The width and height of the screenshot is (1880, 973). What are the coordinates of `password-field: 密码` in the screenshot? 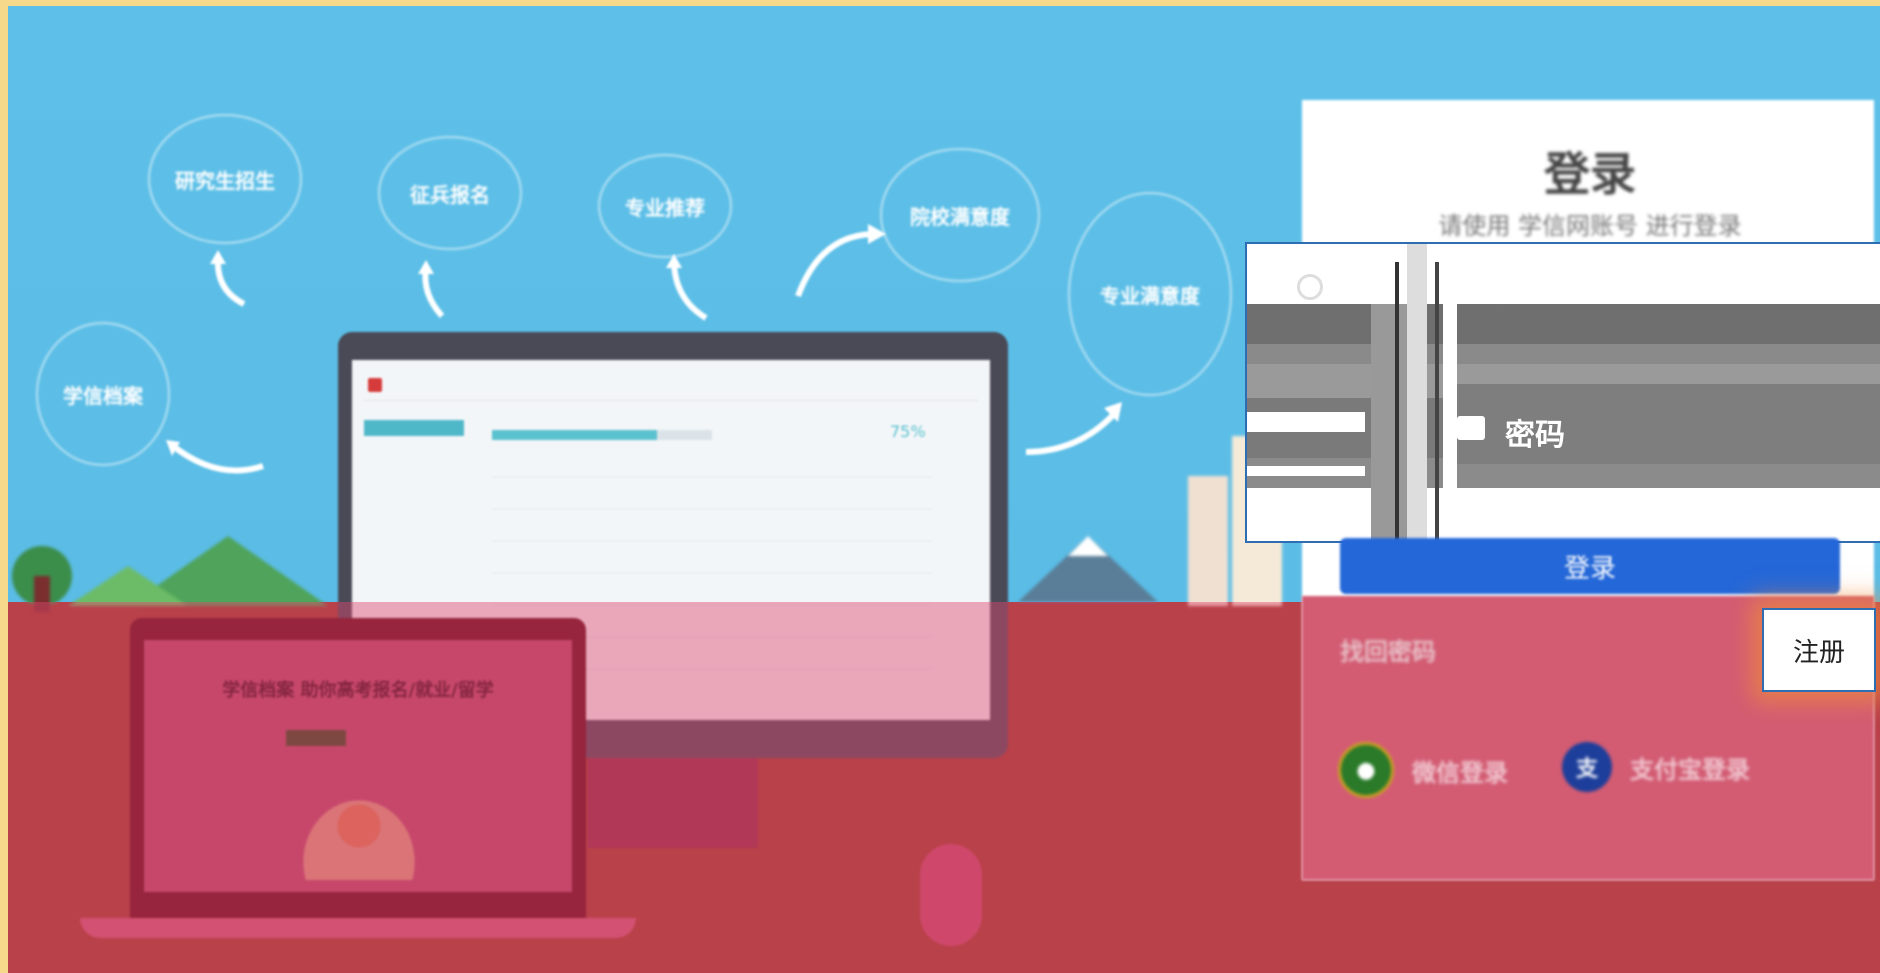 It's located at (1668, 430).